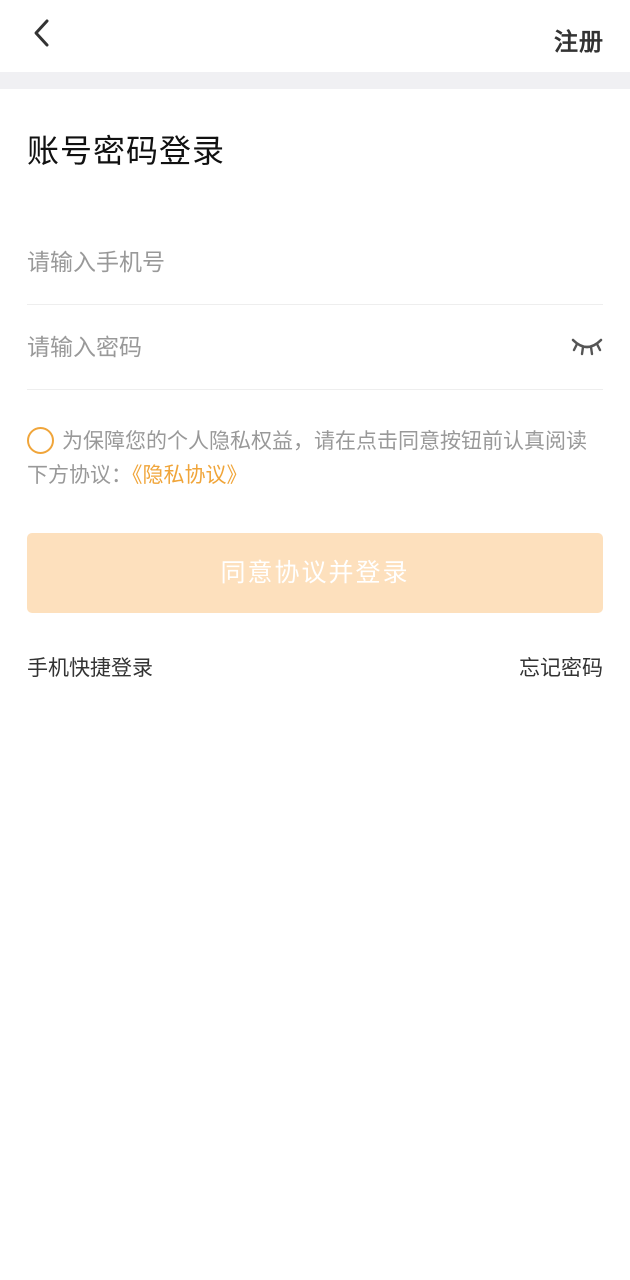 The width and height of the screenshot is (630, 1280). I want to click on password-visibility-toggle, so click(587, 347).